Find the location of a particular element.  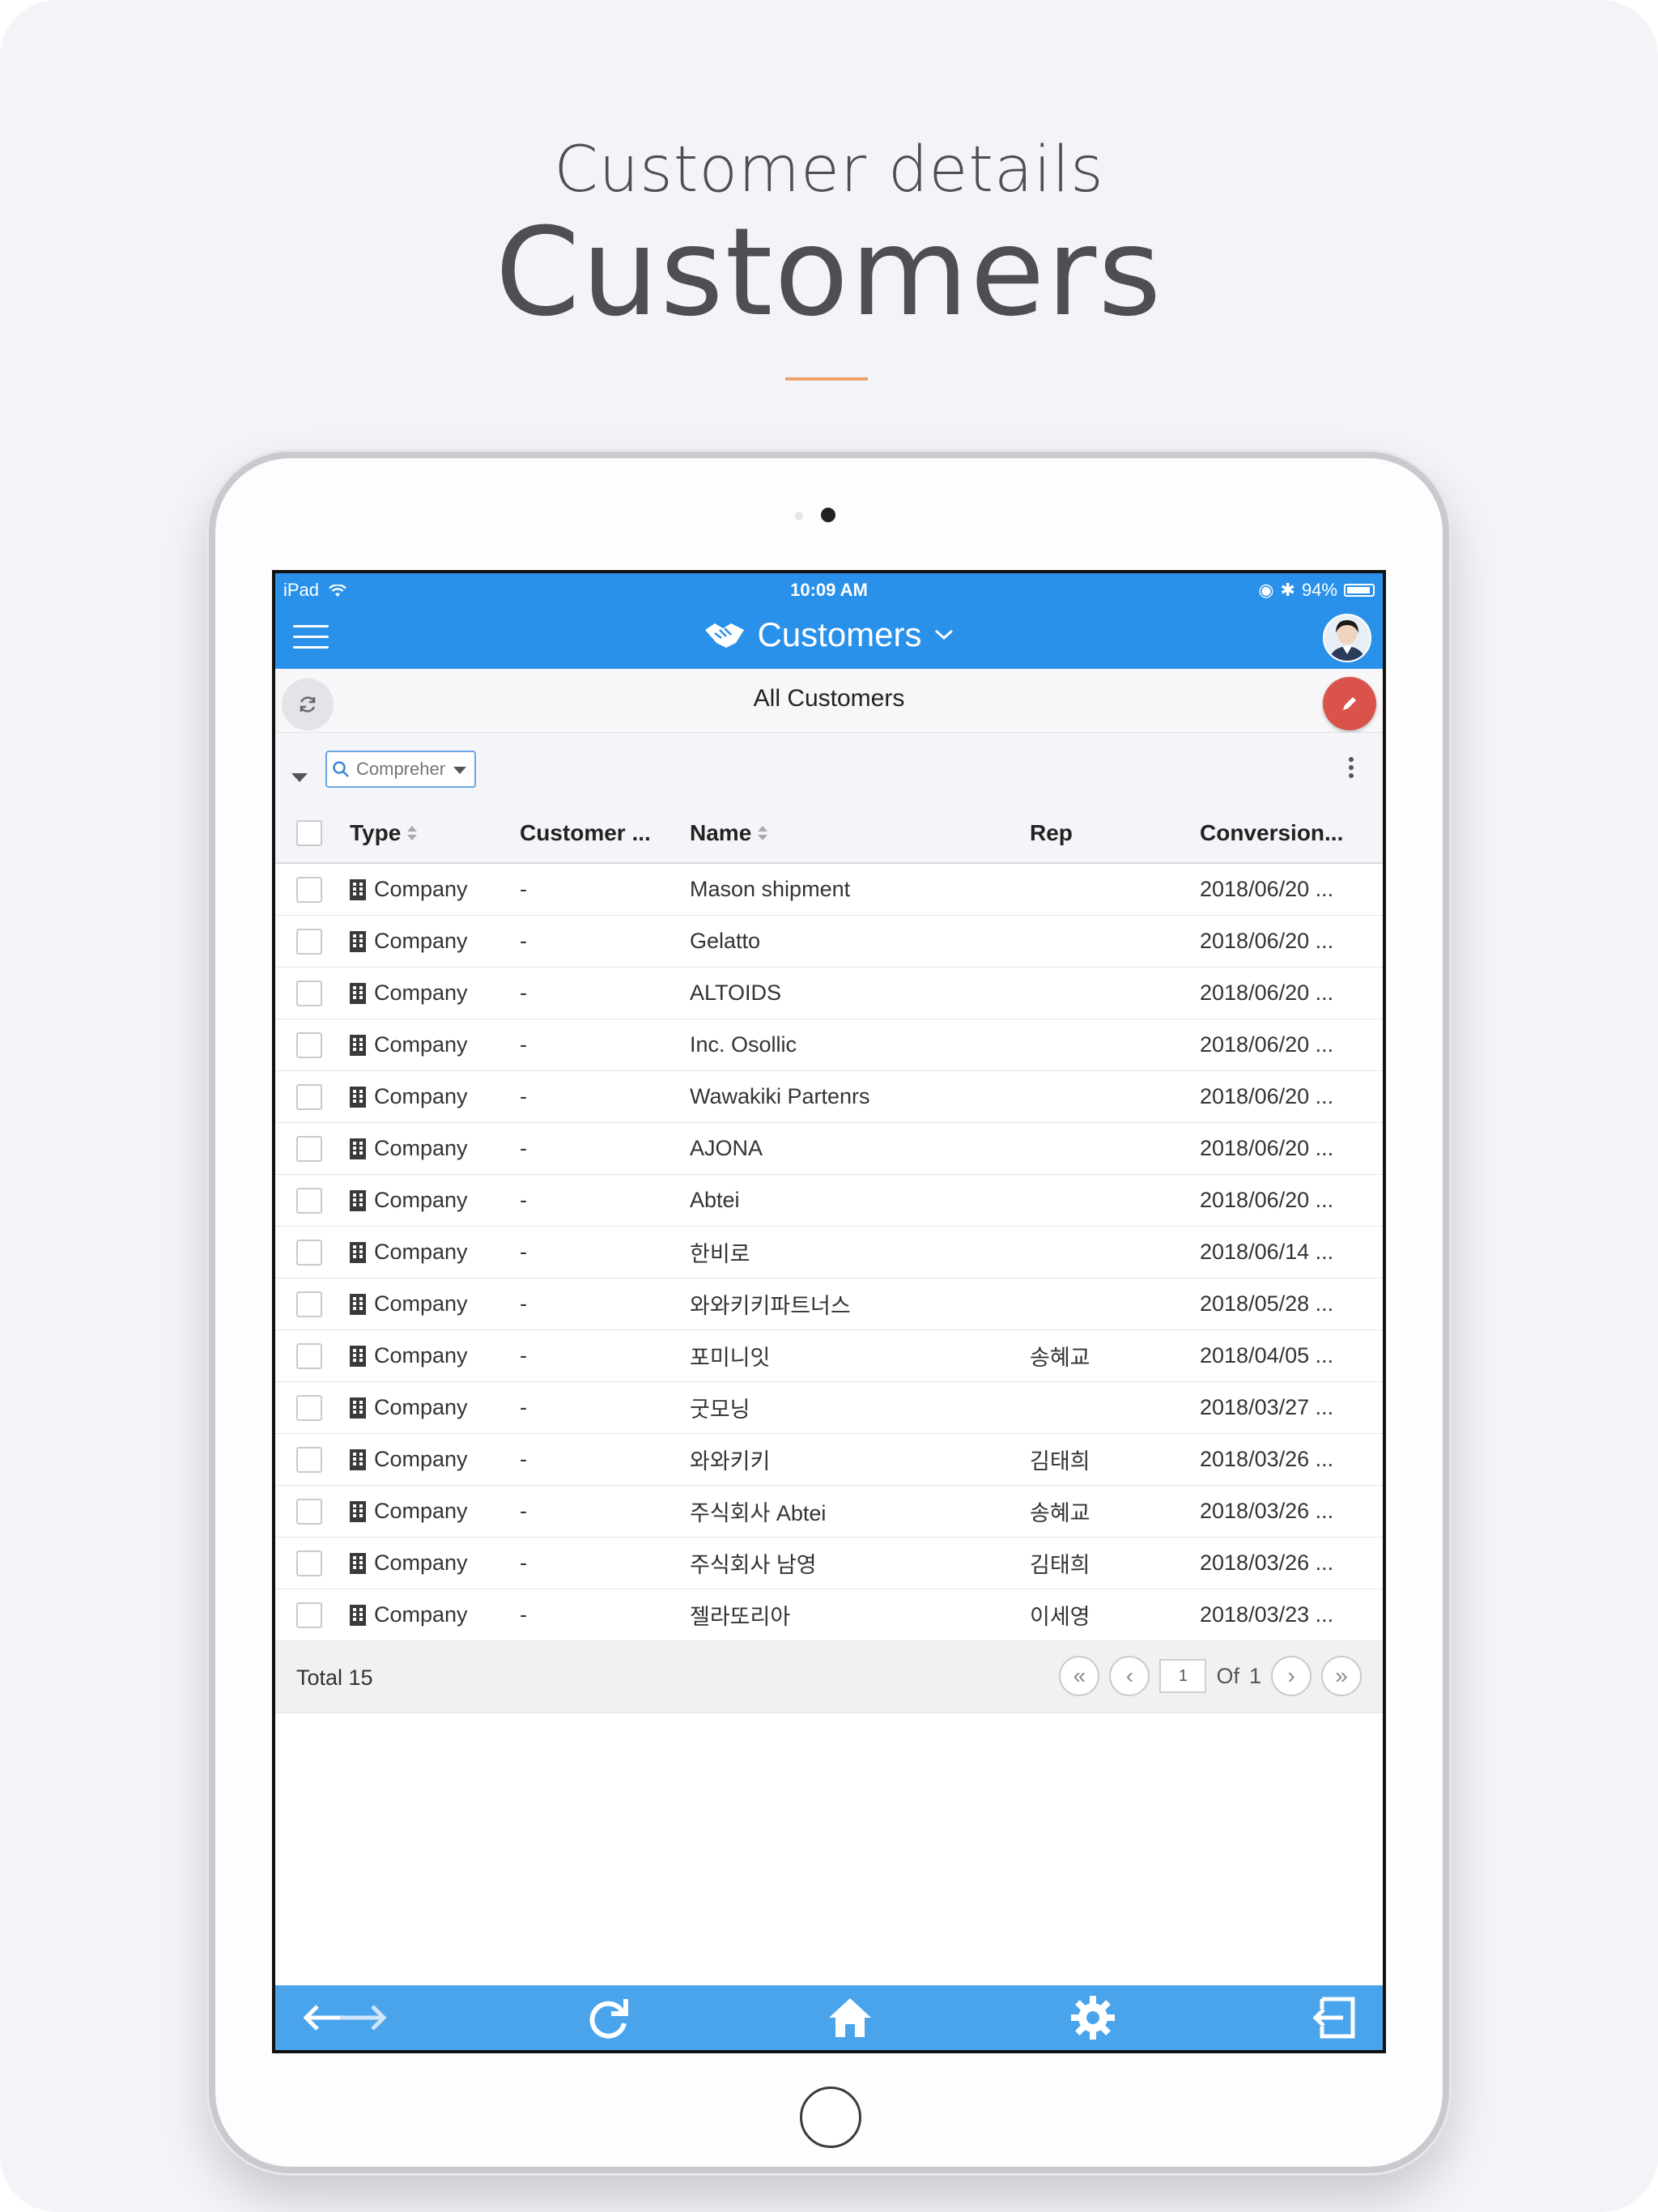

settings-icon is located at coordinates (1093, 2018).